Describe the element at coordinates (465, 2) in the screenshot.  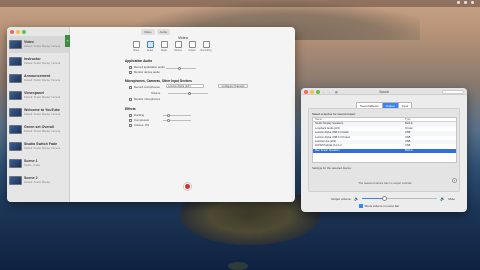
I see `control-center-icon` at that location.